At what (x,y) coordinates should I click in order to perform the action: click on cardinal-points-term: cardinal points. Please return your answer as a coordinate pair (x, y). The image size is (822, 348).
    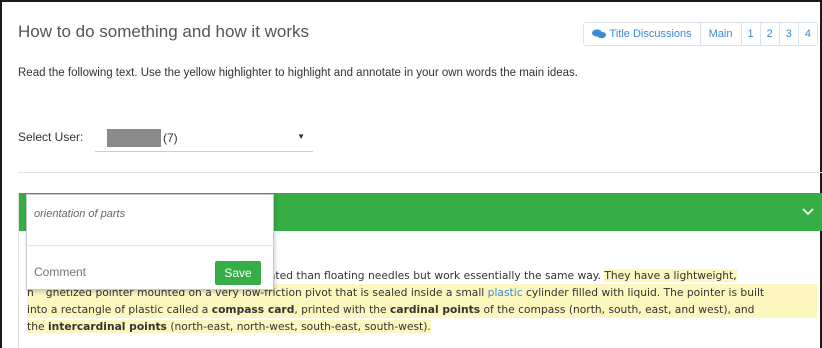
    Looking at the image, I should click on (435, 309).